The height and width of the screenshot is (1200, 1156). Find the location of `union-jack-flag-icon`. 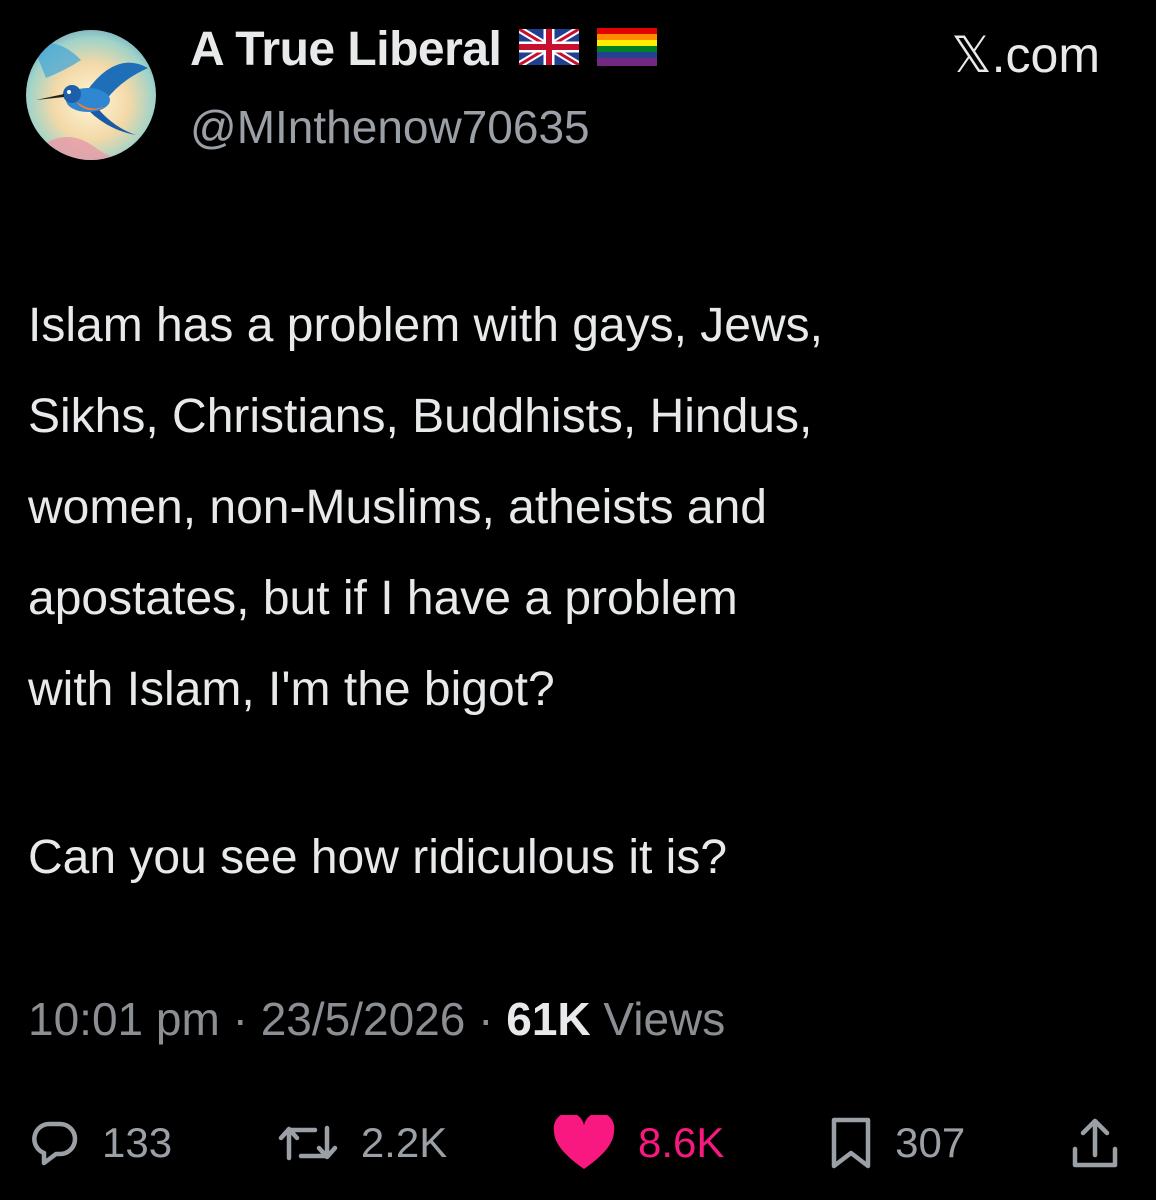

union-jack-flag-icon is located at coordinates (549, 47).